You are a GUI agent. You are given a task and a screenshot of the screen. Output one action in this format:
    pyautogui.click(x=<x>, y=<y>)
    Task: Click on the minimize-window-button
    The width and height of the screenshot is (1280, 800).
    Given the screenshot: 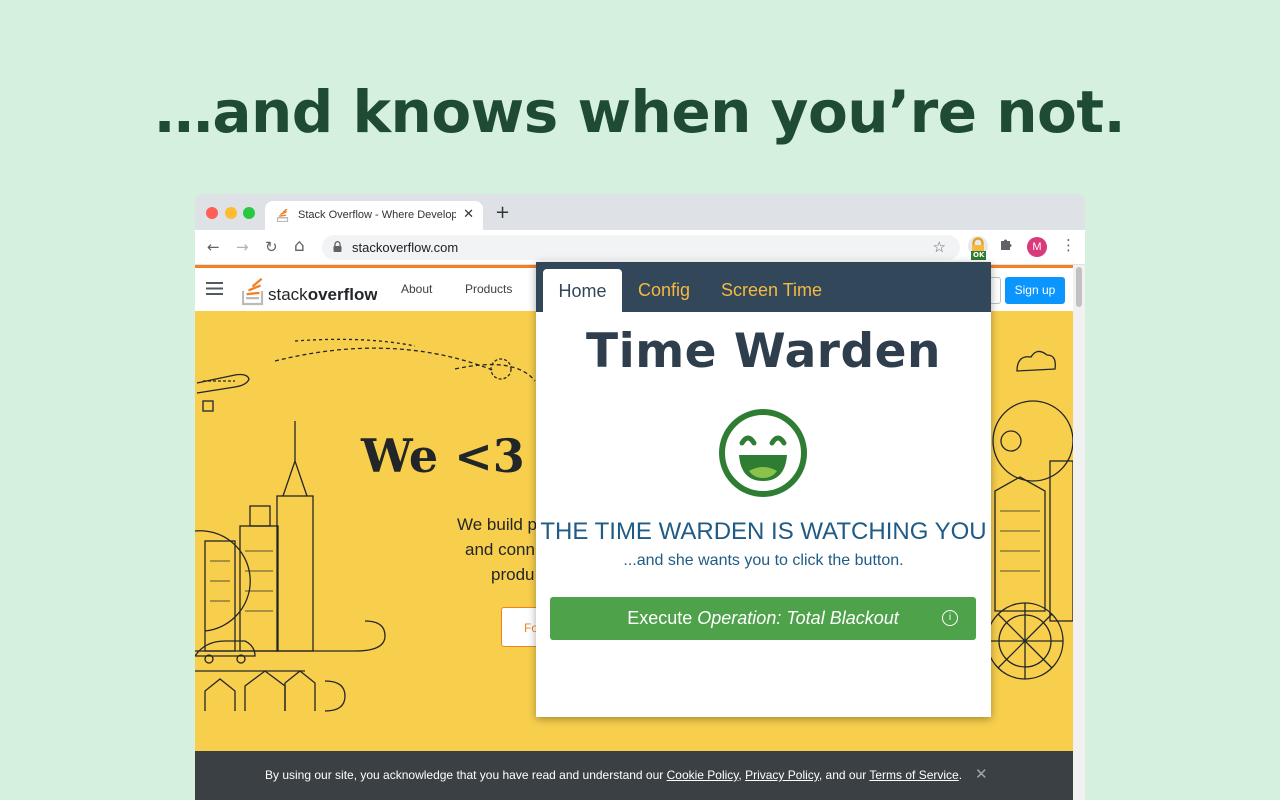 What is the action you would take?
    pyautogui.click(x=231, y=213)
    